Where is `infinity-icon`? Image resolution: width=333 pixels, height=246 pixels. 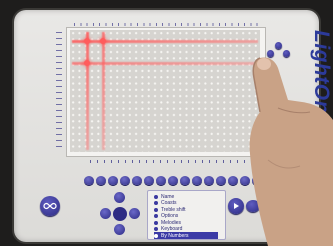 infinity-icon is located at coordinates (50, 206).